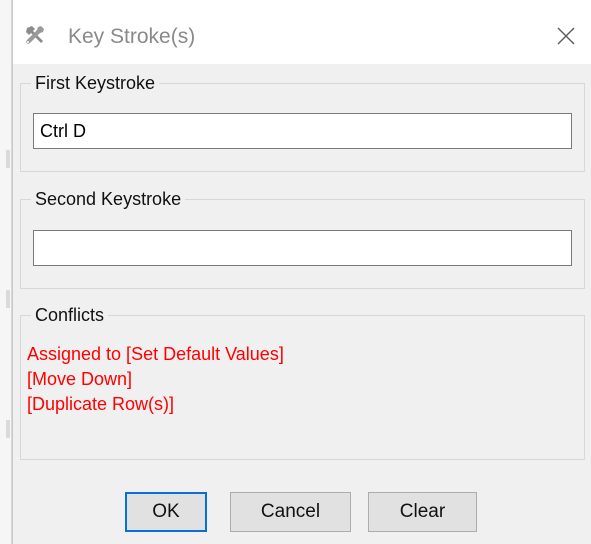  What do you see at coordinates (95, 83) in the screenshot?
I see `first-keystroke-label: First Keystroke` at bounding box center [95, 83].